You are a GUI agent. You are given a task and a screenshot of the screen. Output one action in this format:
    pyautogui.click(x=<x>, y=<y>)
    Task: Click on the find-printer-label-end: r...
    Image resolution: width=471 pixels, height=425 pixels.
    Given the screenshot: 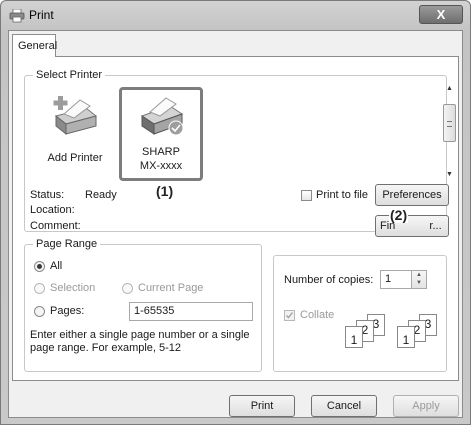 What is the action you would take?
    pyautogui.click(x=435, y=226)
    